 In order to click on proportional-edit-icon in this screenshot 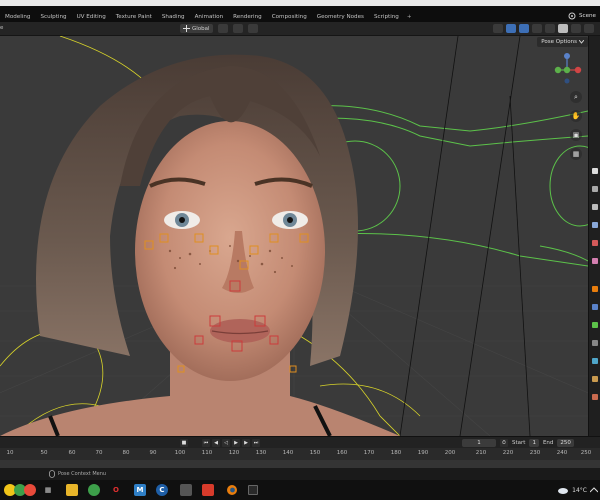, I will do `click(252, 28)`.